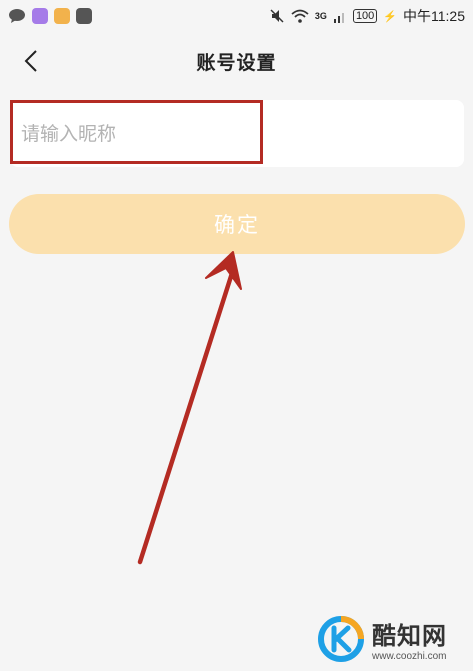  What do you see at coordinates (237, 224) in the screenshot?
I see `confirm-button: 确定` at bounding box center [237, 224].